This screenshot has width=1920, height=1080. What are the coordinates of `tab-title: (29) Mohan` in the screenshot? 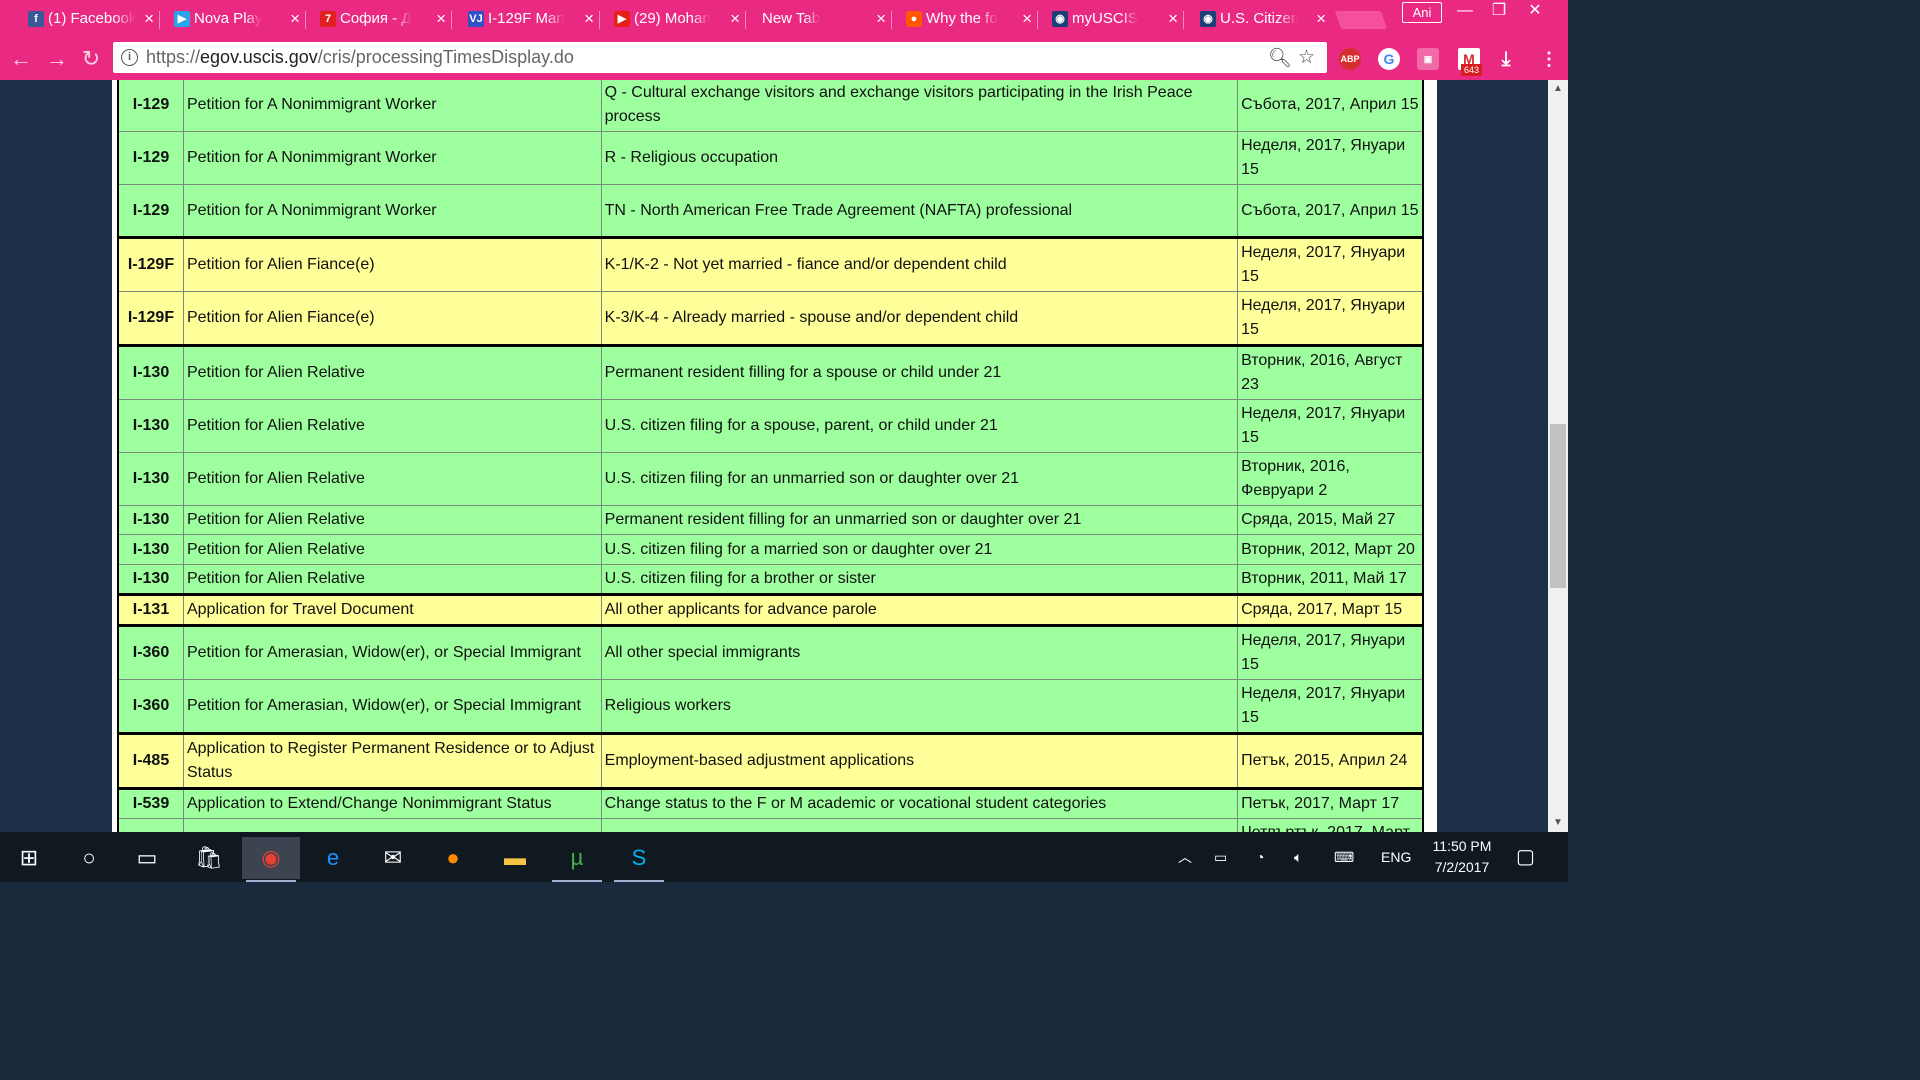 It's located at (672, 18).